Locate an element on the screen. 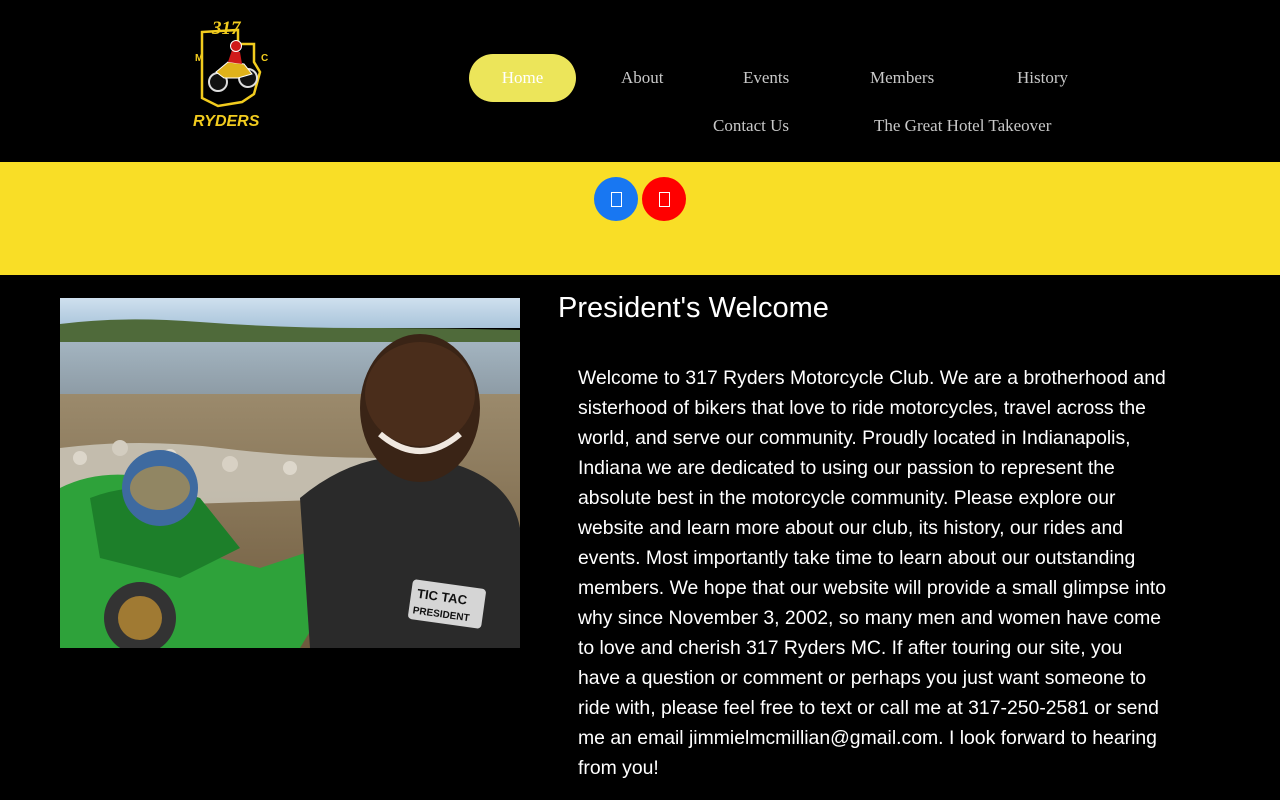  facebook-button is located at coordinates (616, 199).